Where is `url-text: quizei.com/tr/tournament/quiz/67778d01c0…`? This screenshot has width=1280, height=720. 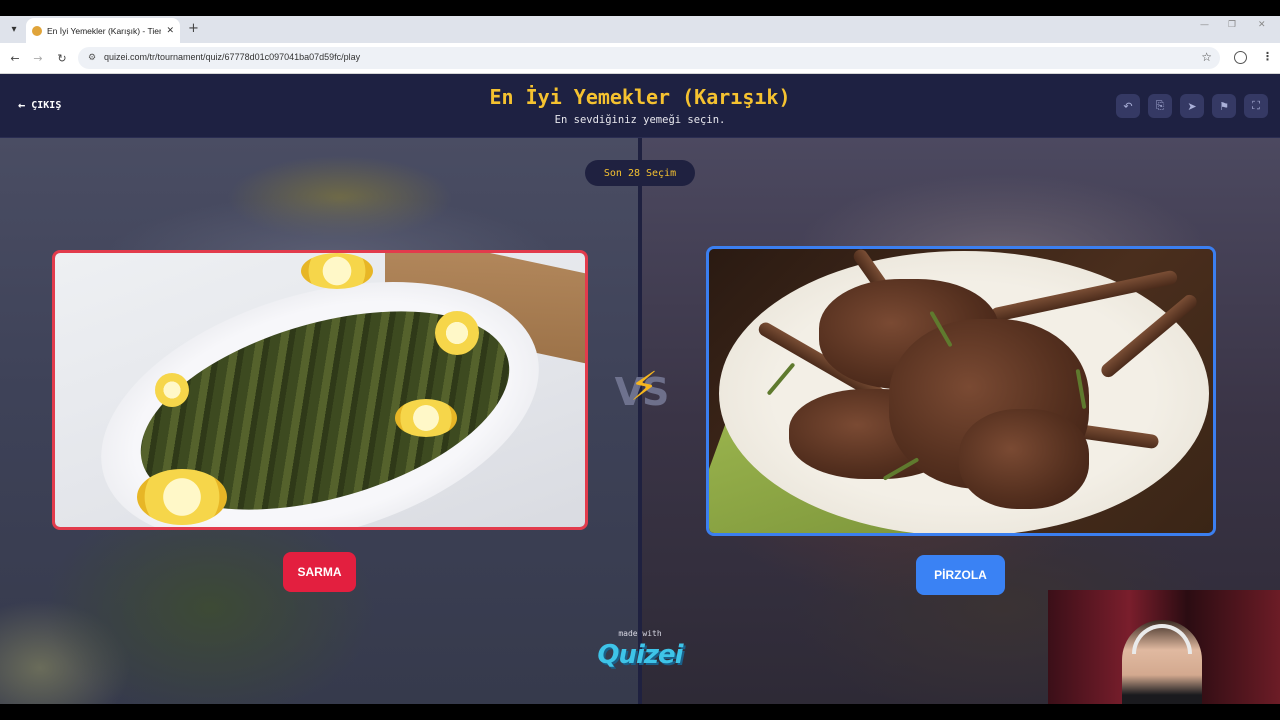
url-text: quizei.com/tr/tournament/quiz/67778d01c0… is located at coordinates (232, 57).